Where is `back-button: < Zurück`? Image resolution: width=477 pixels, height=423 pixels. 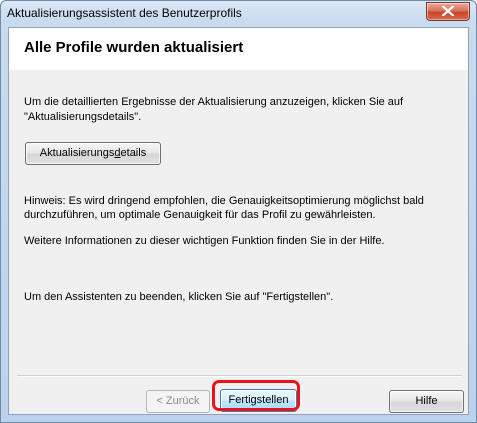 back-button: < Zurück is located at coordinates (178, 401).